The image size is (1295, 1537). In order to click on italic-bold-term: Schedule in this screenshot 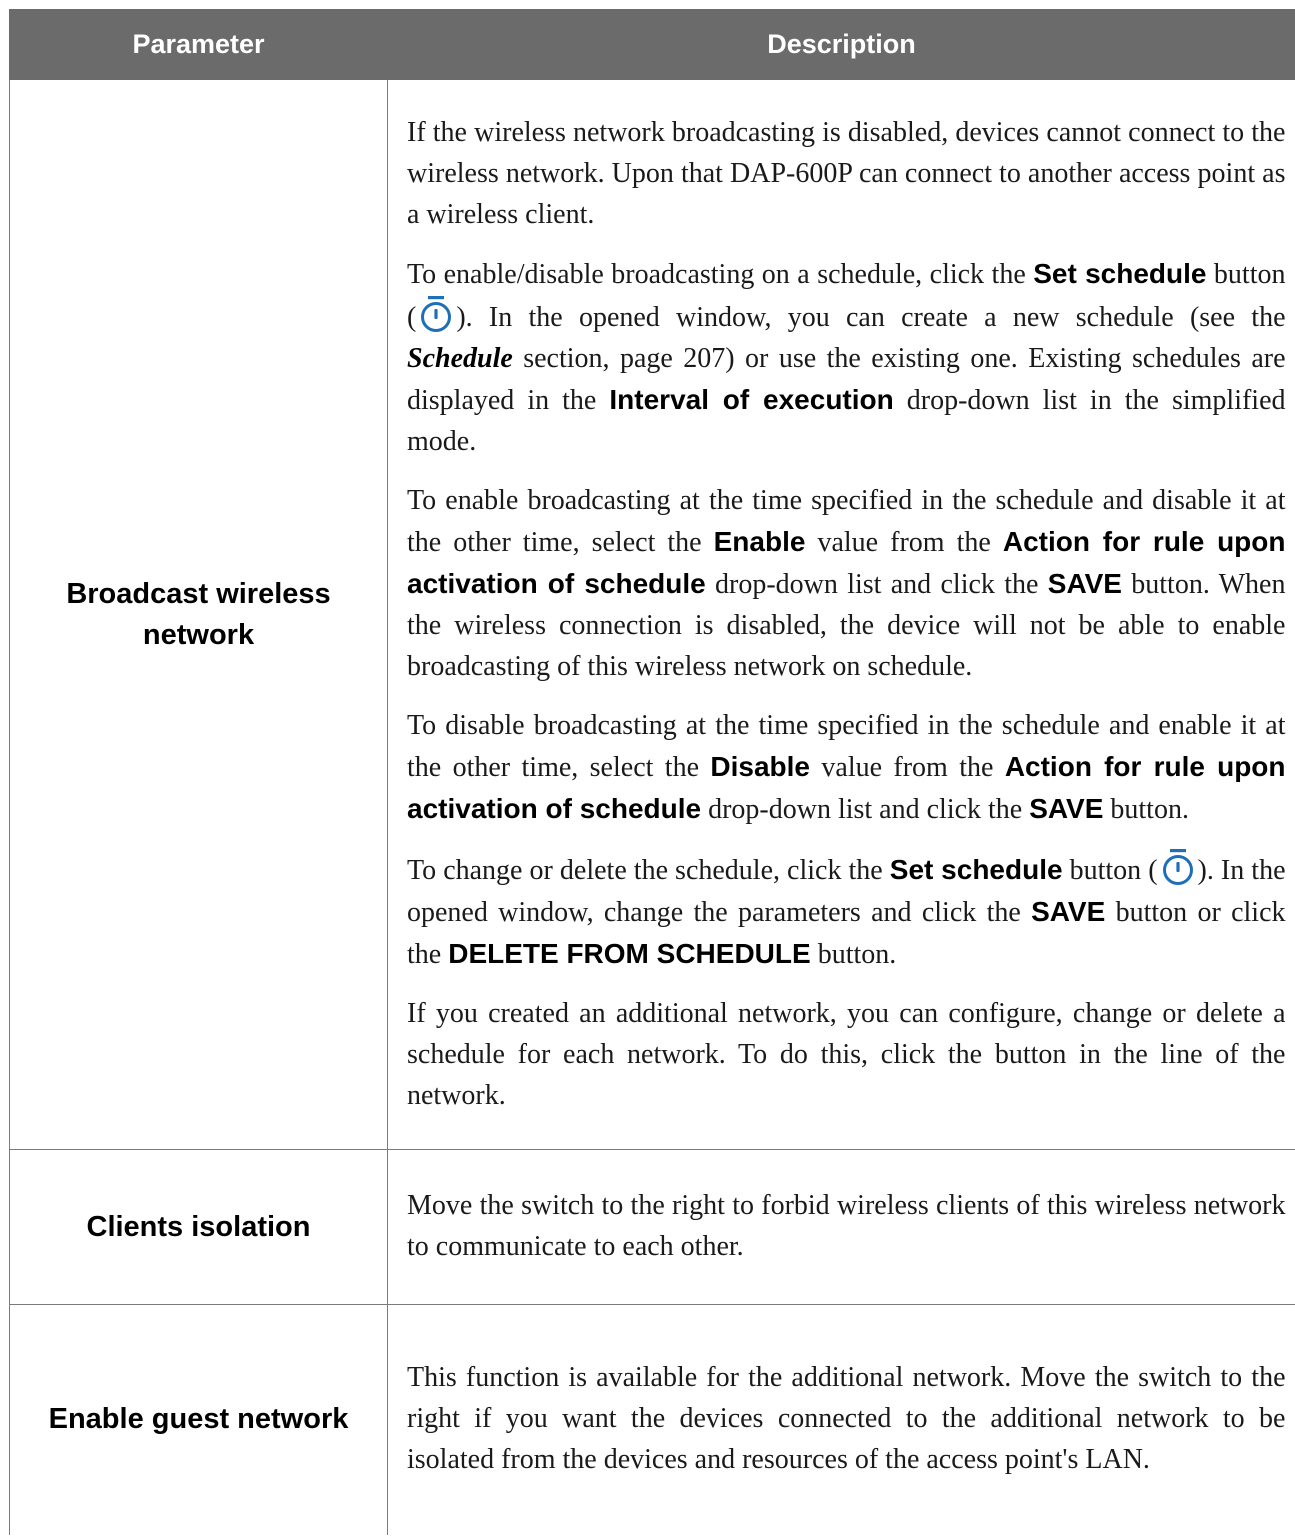, I will do `click(460, 358)`.